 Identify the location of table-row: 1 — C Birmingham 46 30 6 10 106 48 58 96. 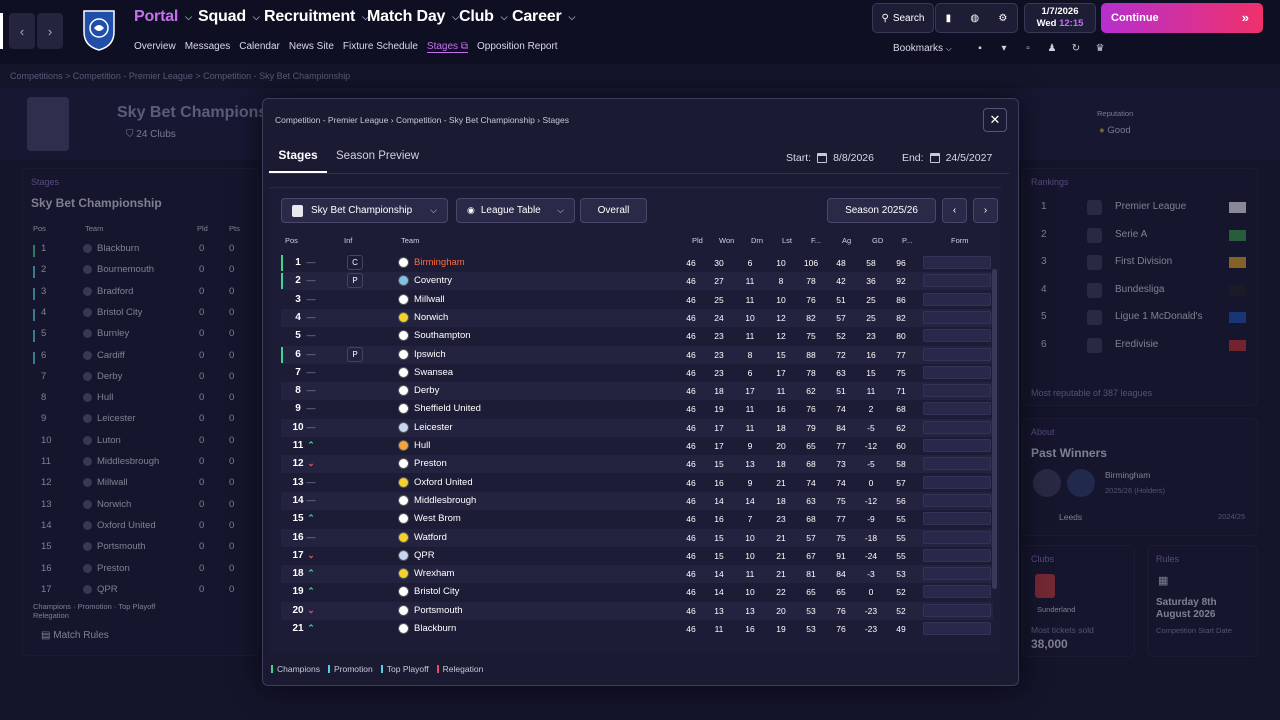
(637, 263).